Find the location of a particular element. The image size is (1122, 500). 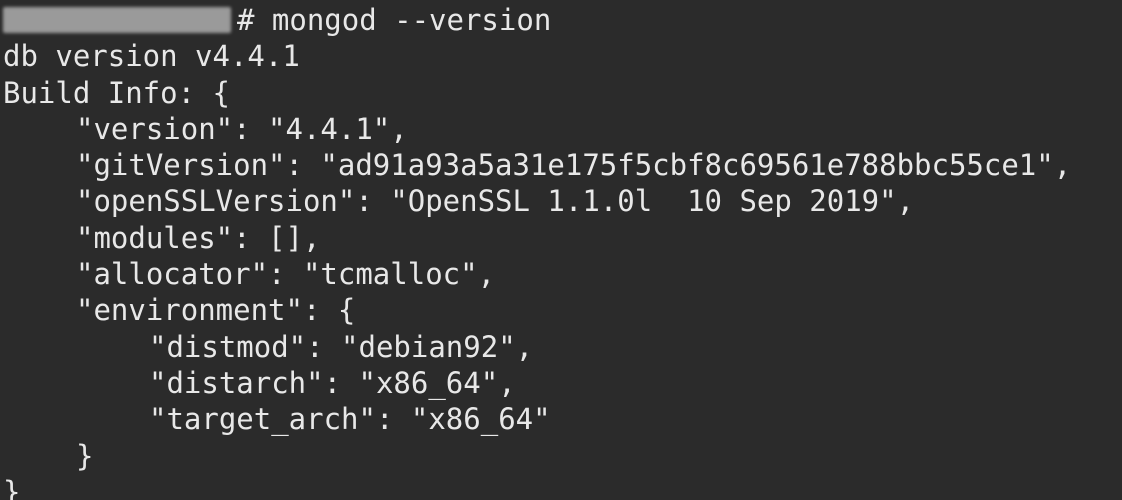

output-line: db version v4.4.1 is located at coordinates (151, 56).